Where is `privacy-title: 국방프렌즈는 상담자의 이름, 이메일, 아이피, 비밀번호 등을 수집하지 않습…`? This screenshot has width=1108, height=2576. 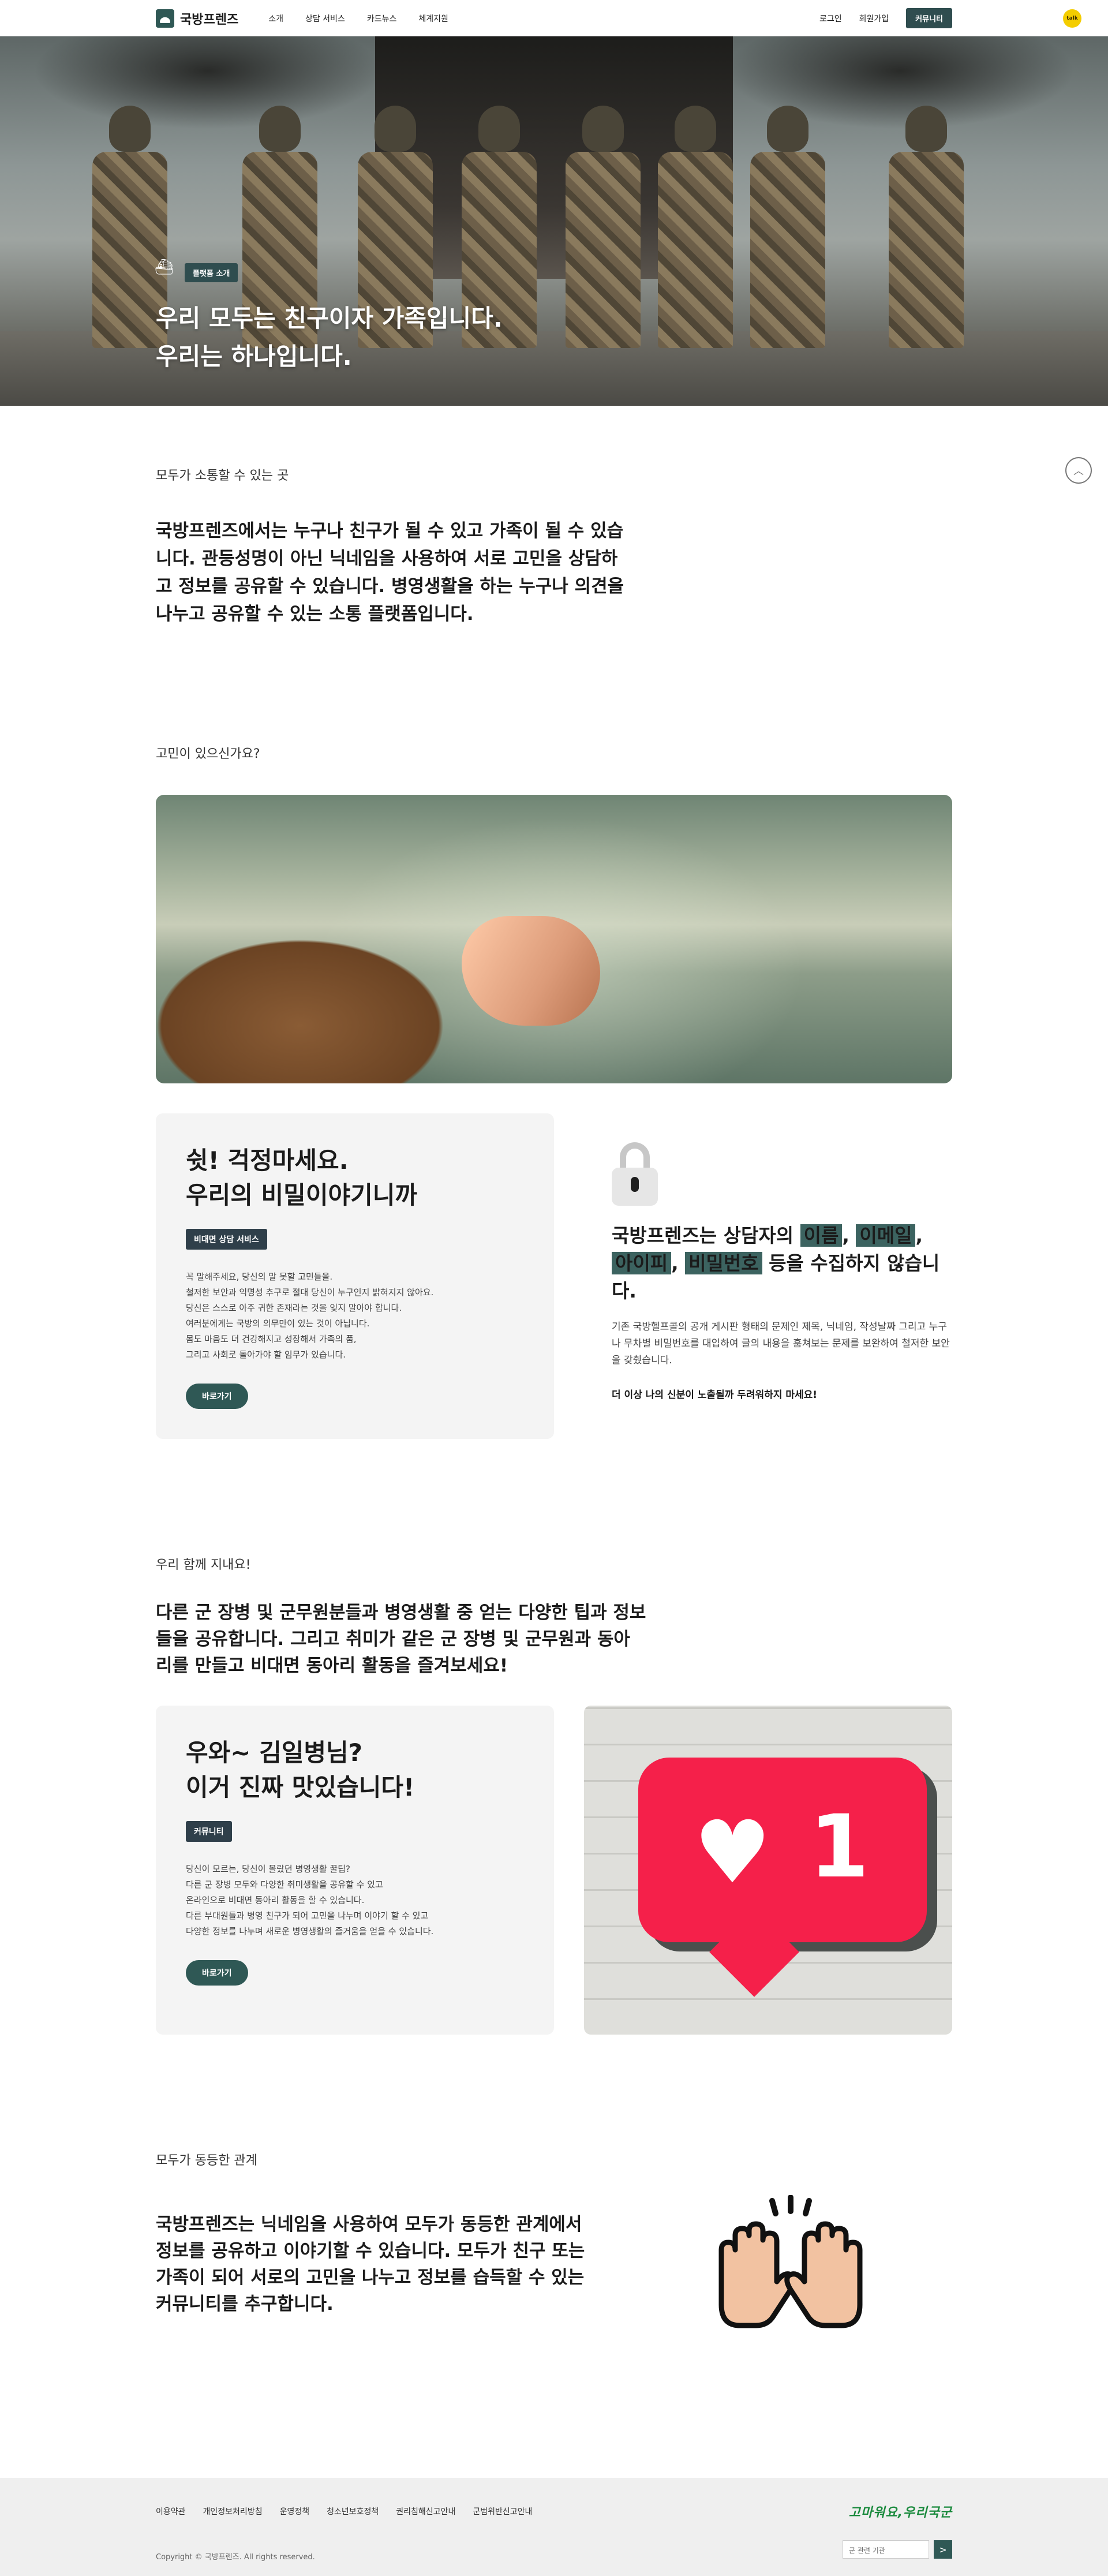
privacy-title: 국방프렌즈는 상담자의 이름, 이메일, 아이피, 비밀번호 등을 수집하지 않습… is located at coordinates (782, 1263).